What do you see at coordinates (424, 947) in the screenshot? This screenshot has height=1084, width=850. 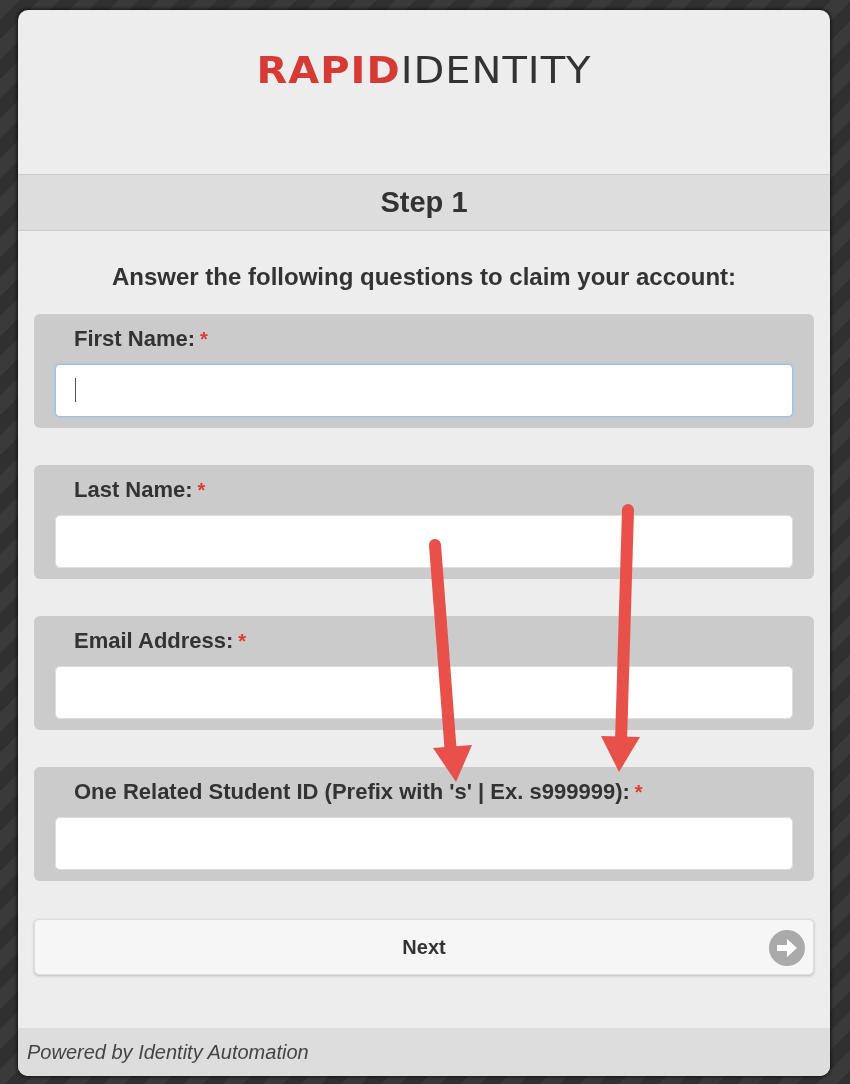 I see `next-button: Next` at bounding box center [424, 947].